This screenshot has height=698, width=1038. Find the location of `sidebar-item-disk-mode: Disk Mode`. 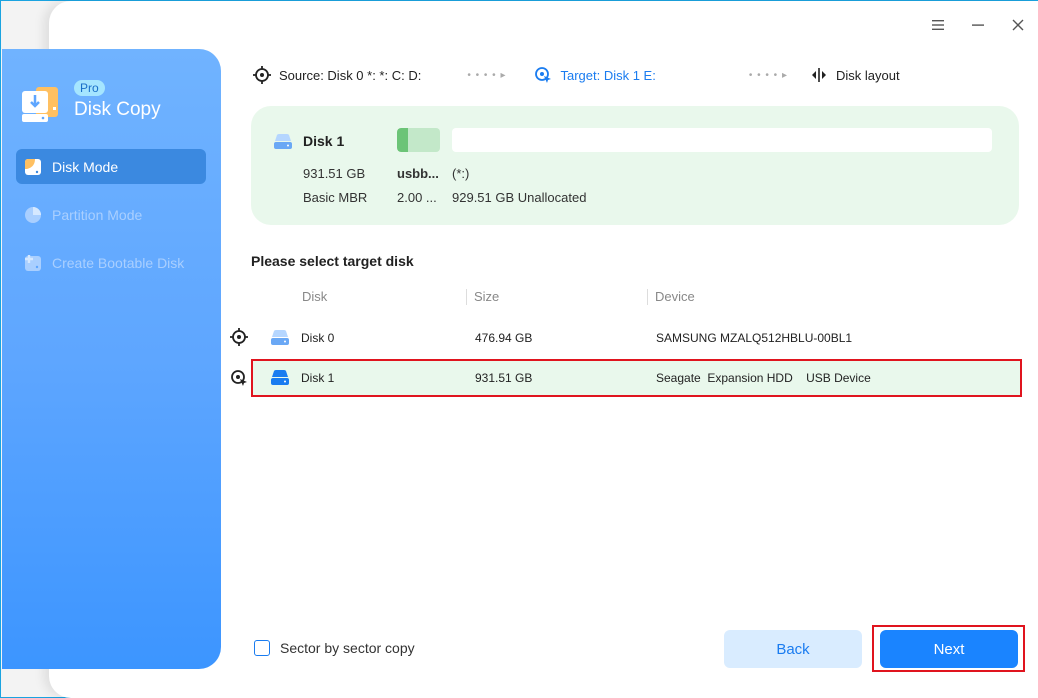

sidebar-item-disk-mode: Disk Mode is located at coordinates (111, 166).